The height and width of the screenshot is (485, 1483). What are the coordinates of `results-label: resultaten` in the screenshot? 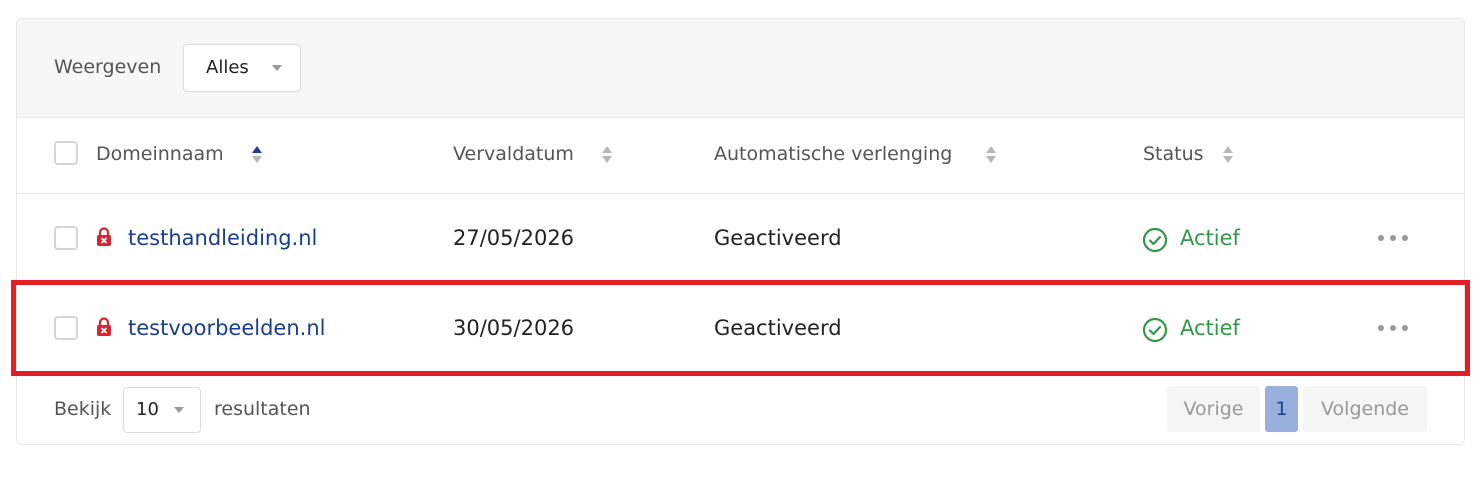 It's located at (262, 409).